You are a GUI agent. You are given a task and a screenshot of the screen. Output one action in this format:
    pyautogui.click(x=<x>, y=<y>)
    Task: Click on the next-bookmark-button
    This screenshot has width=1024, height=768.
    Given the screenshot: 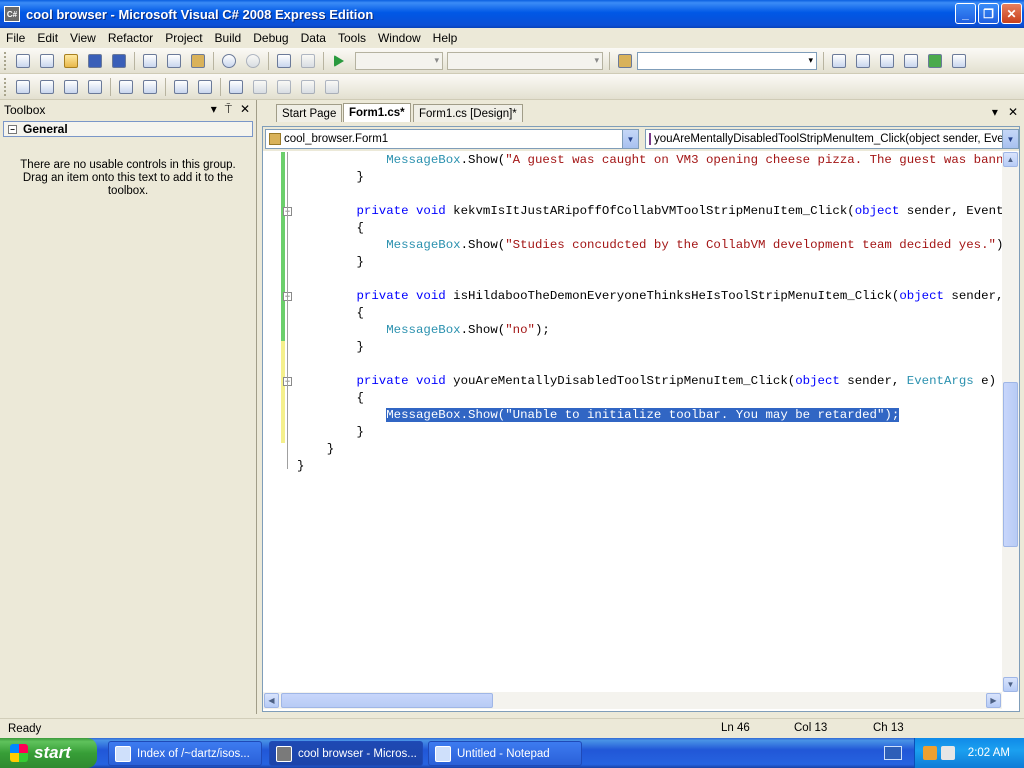 What is the action you would take?
    pyautogui.click(x=284, y=87)
    